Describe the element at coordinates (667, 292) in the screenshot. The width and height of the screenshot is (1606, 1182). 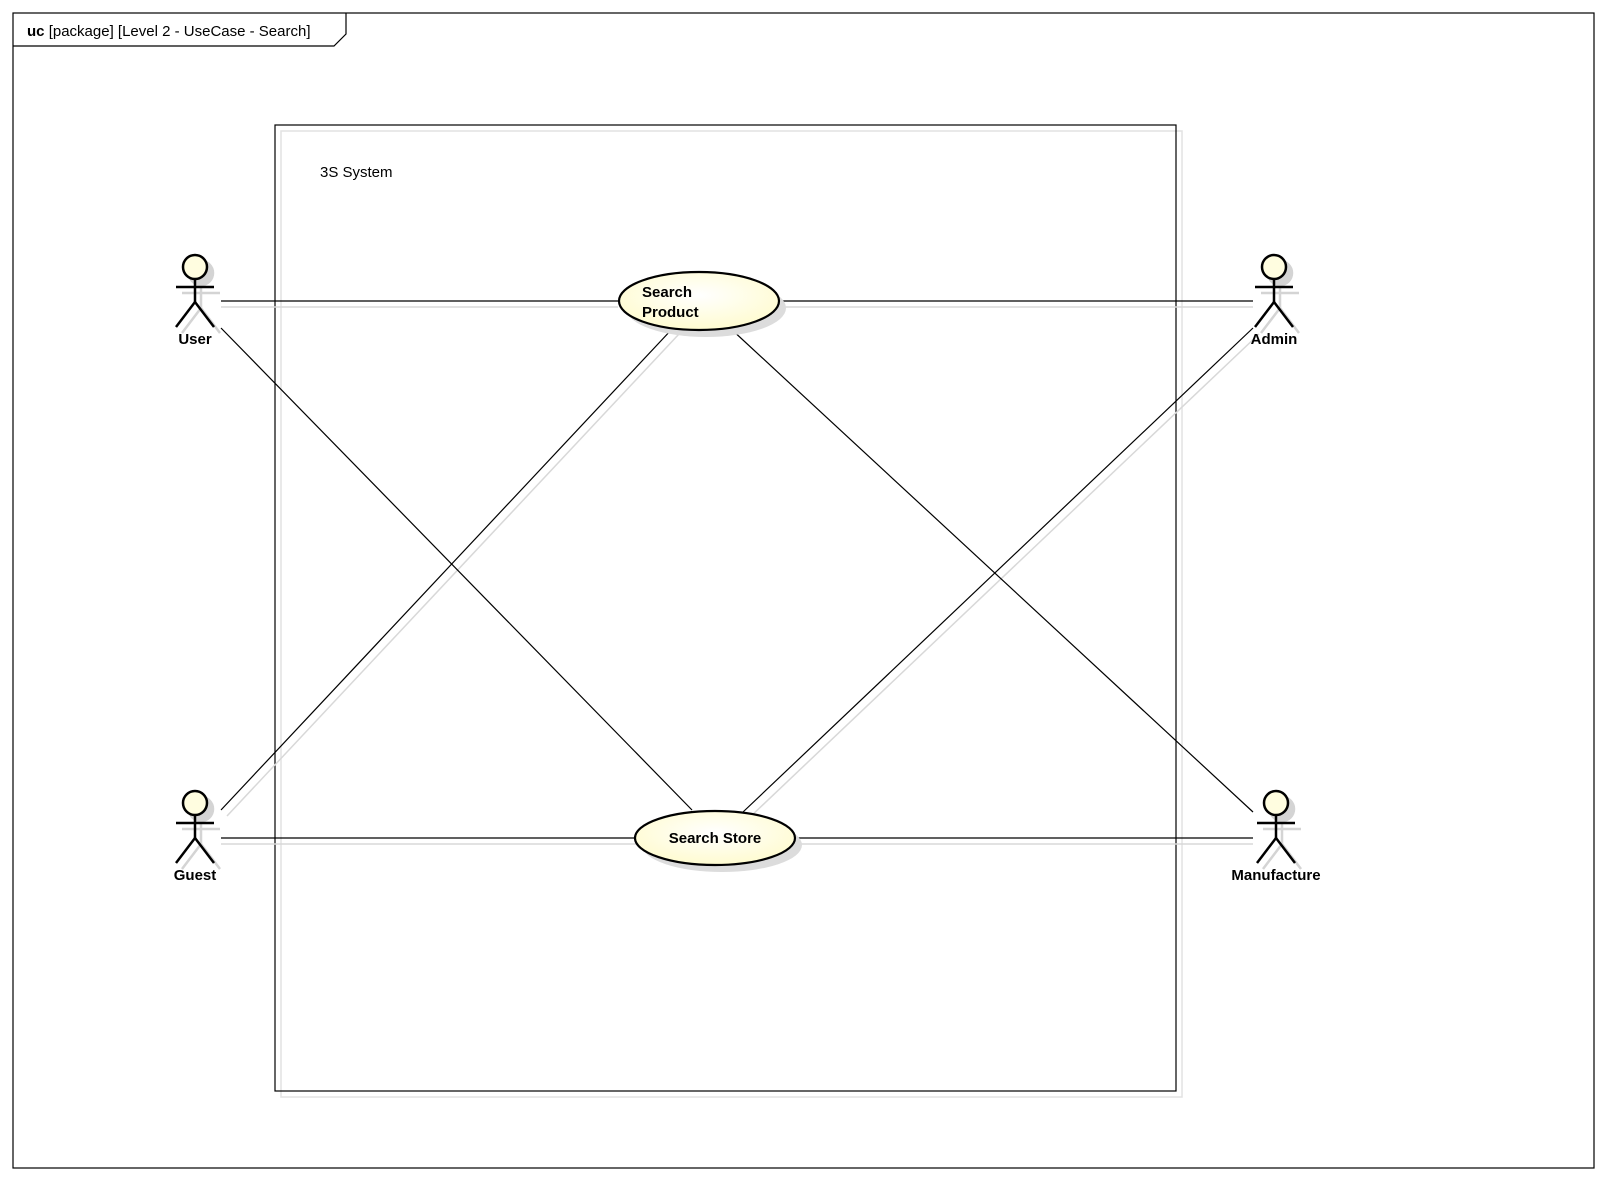
I see `use-case-label-line: Search` at that location.